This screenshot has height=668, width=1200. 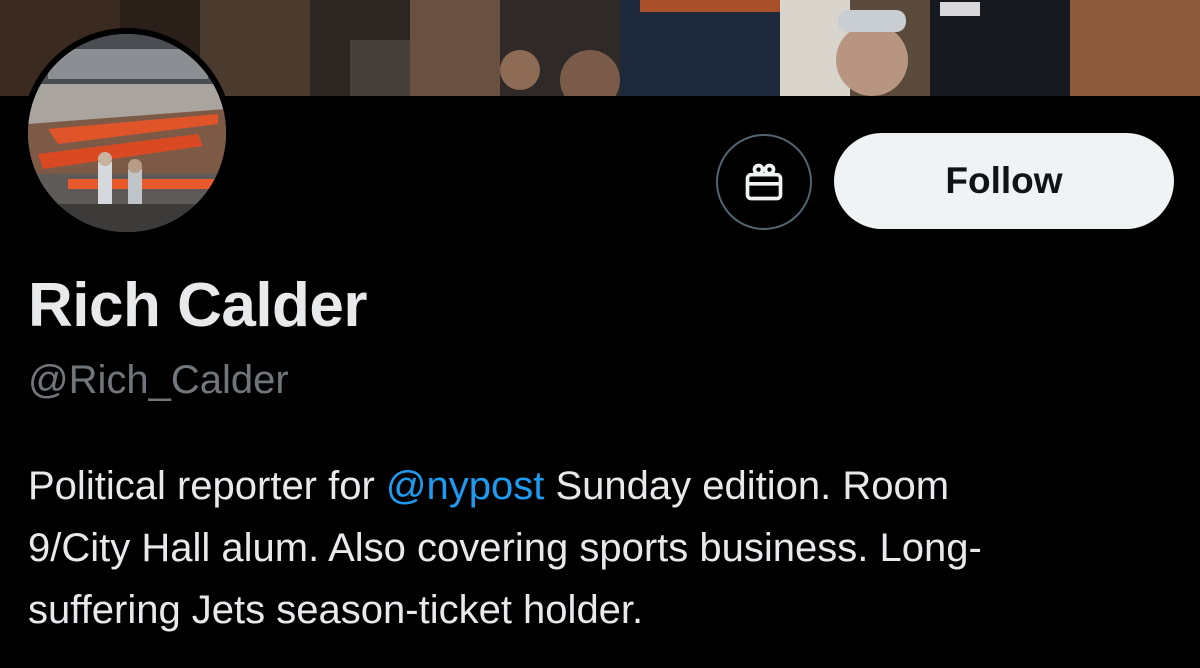 I want to click on gift-button, so click(x=764, y=182).